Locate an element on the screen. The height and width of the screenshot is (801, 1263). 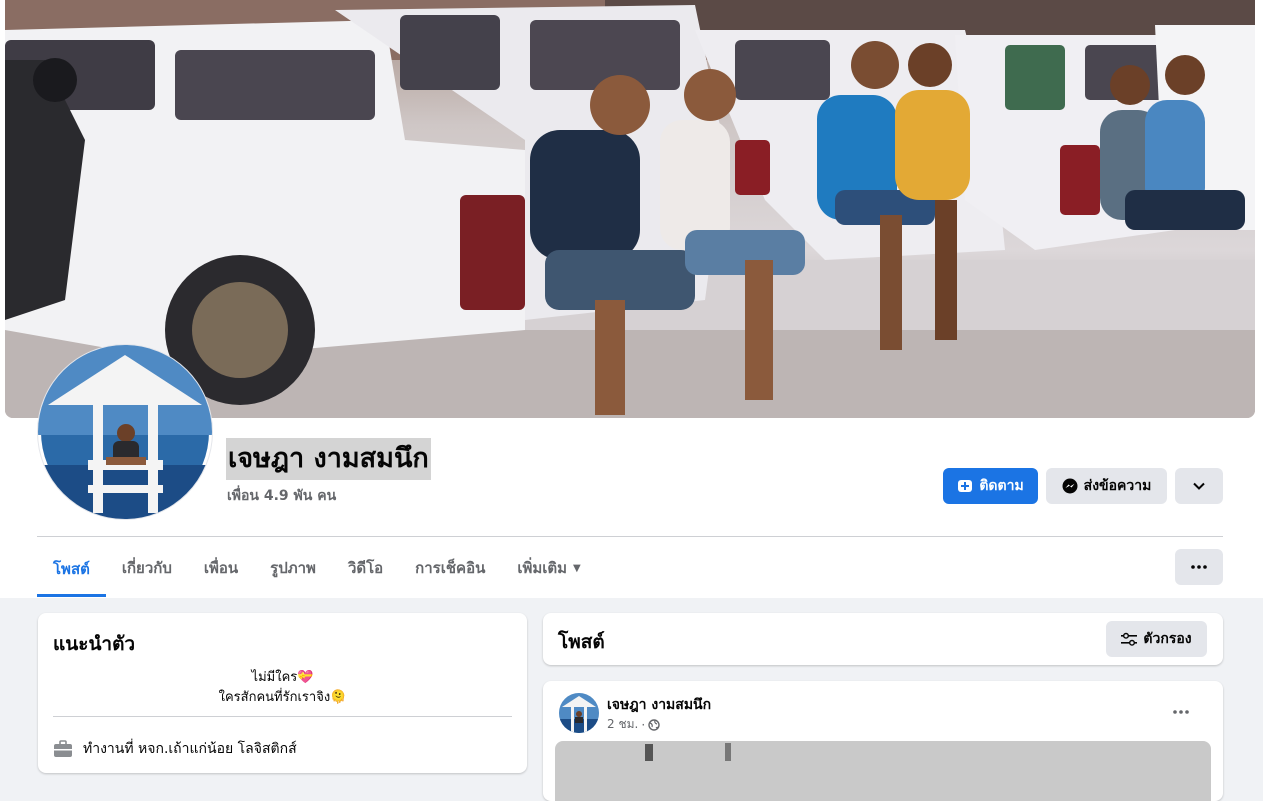
work-info: ทำงานที่ หจก.เถ้าแก่น้อย โลจิสติกส์ is located at coordinates (175, 749).